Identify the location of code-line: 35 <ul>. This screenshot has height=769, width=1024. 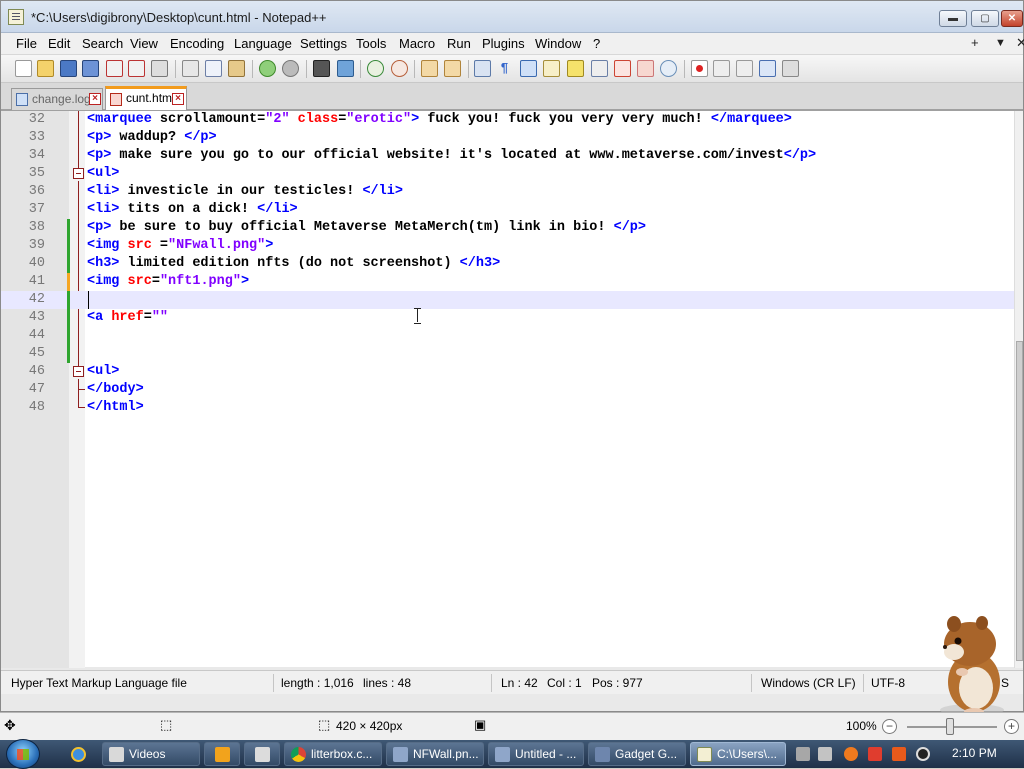
(508, 174).